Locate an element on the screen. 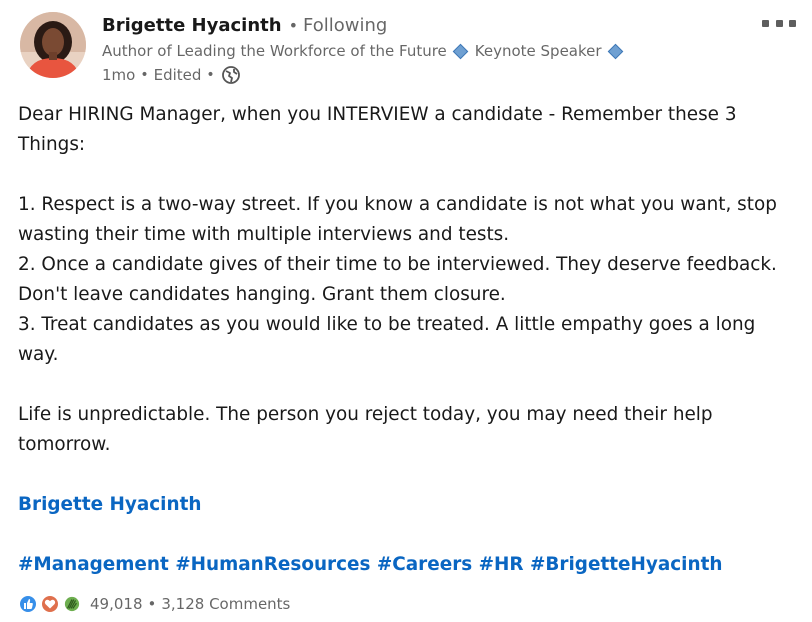  social-counts: 49,018 • 3,128 Comments is located at coordinates (154, 604).